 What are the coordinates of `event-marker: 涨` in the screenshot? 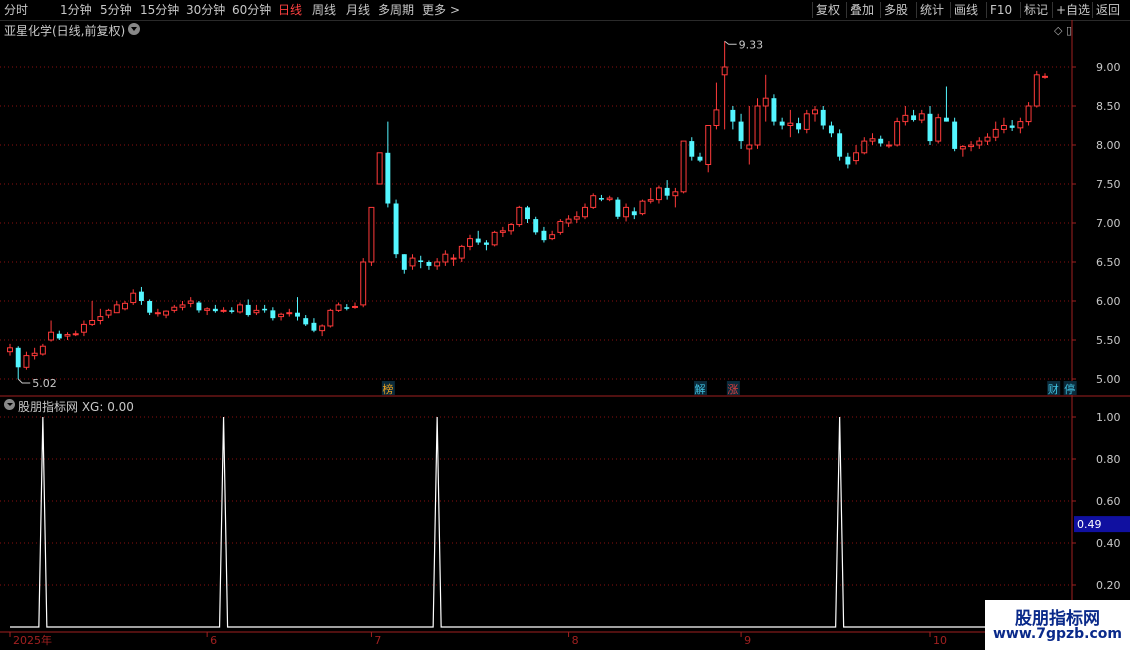 It's located at (732, 389).